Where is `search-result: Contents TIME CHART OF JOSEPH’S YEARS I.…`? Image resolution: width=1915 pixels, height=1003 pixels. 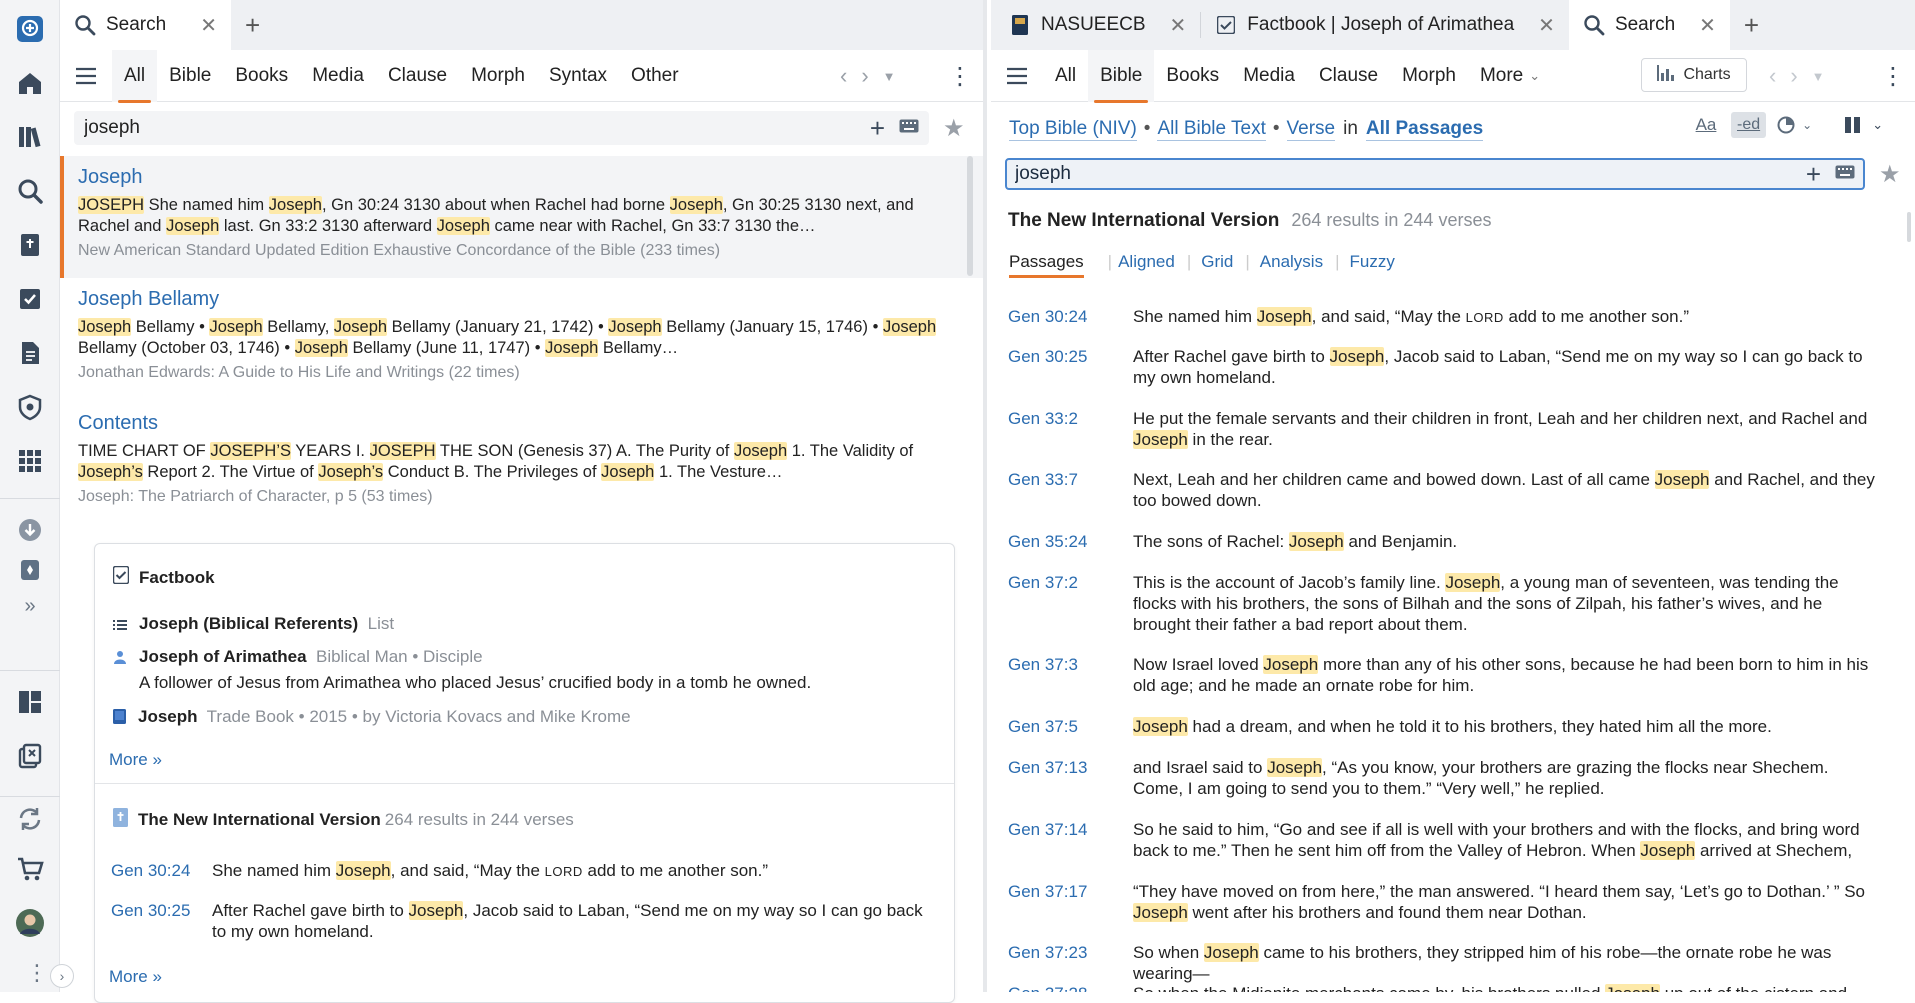
search-result: Contents TIME CHART OF JOSEPH’S YEARS I.… is located at coordinates (521, 464).